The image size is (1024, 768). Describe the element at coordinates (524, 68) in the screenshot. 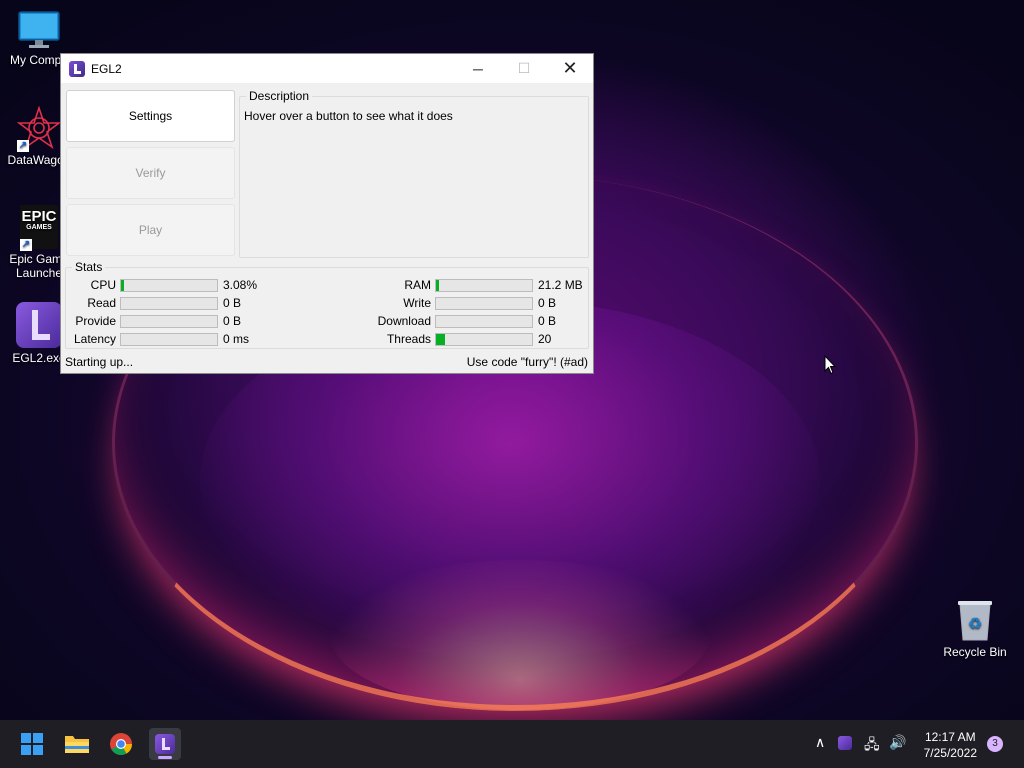

I see `maximize-button: ☐` at that location.